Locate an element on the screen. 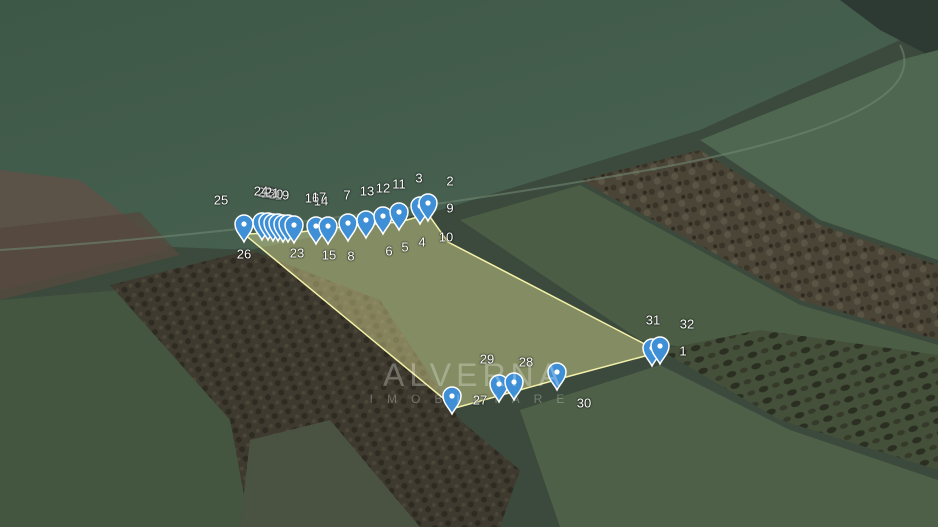  point-label: 9 is located at coordinates (450, 208).